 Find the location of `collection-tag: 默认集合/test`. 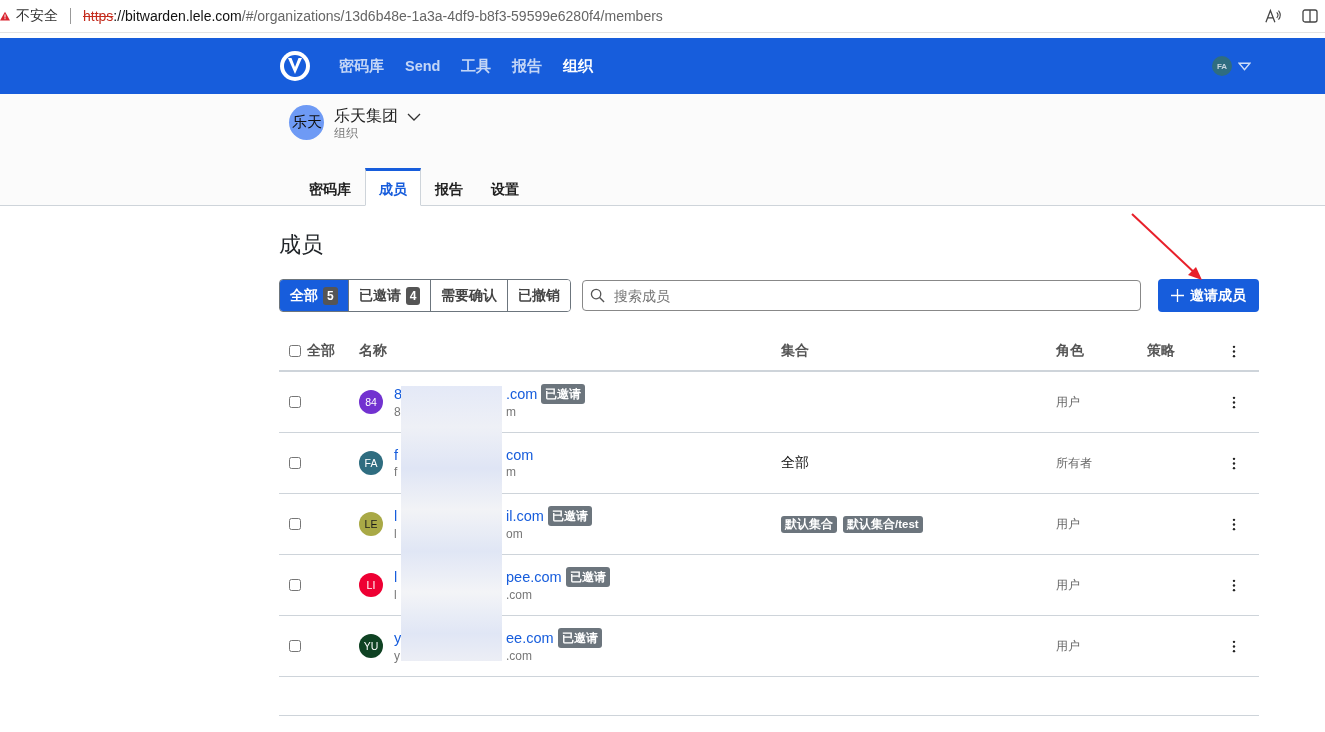

collection-tag: 默认集合/test is located at coordinates (883, 524).